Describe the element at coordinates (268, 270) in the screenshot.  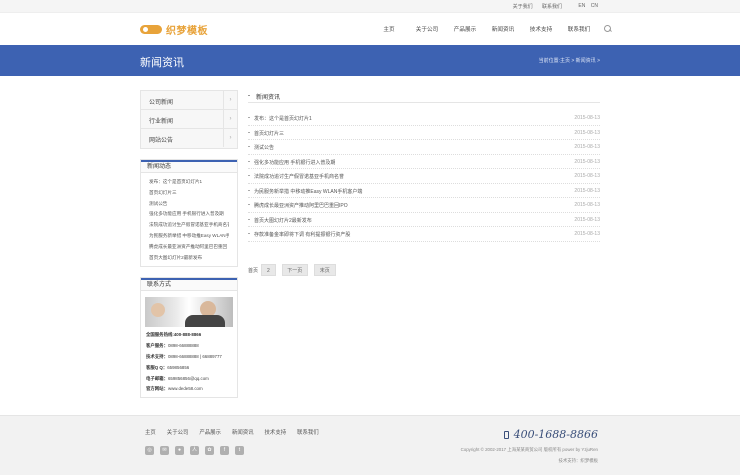
I see `pager-page-number: 2` at that location.